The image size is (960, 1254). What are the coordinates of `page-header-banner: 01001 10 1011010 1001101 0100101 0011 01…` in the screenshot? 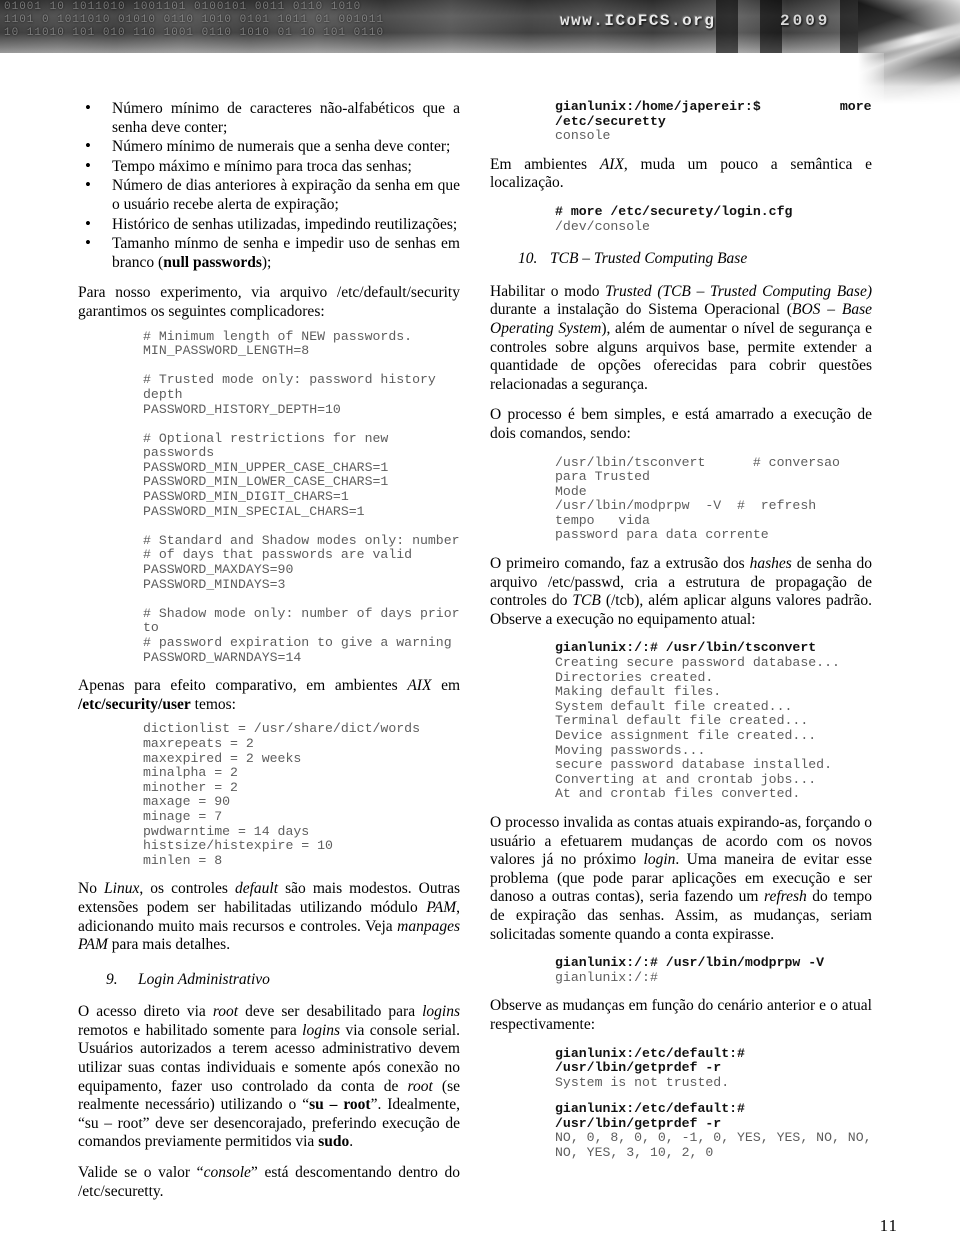 It's located at (480, 26).